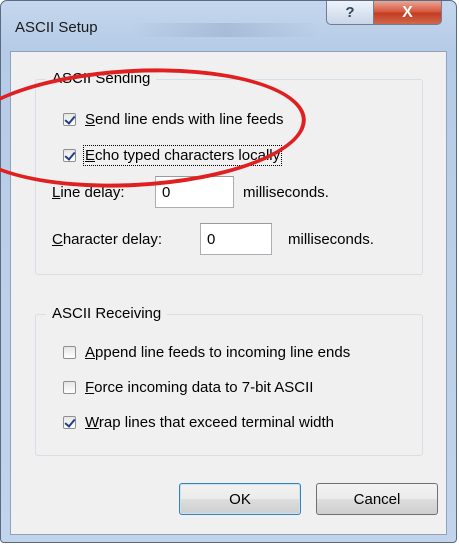 Image resolution: width=459 pixels, height=545 pixels. Describe the element at coordinates (286, 192) in the screenshot. I see `line-delay-unit: milliseconds.` at that location.